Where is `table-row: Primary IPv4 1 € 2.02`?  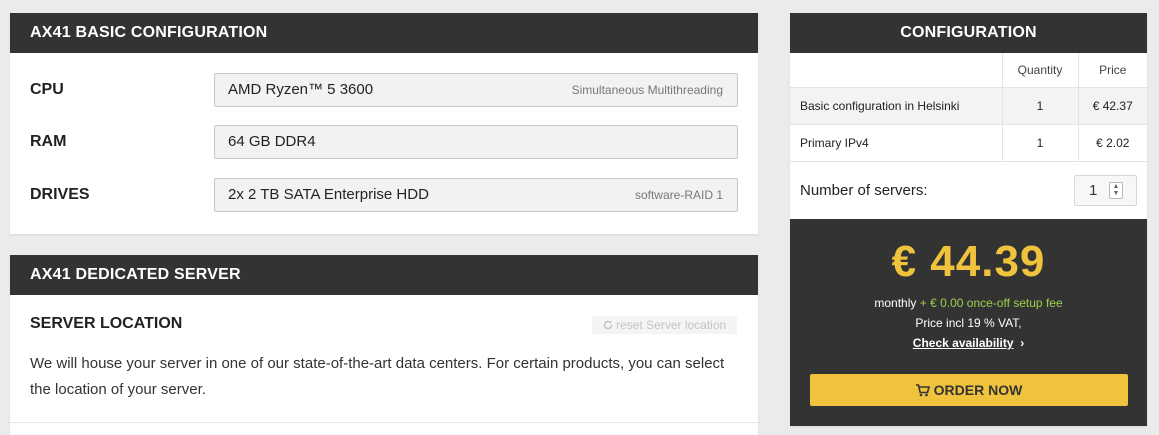
table-row: Primary IPv4 1 € 2.02 is located at coordinates (968, 143).